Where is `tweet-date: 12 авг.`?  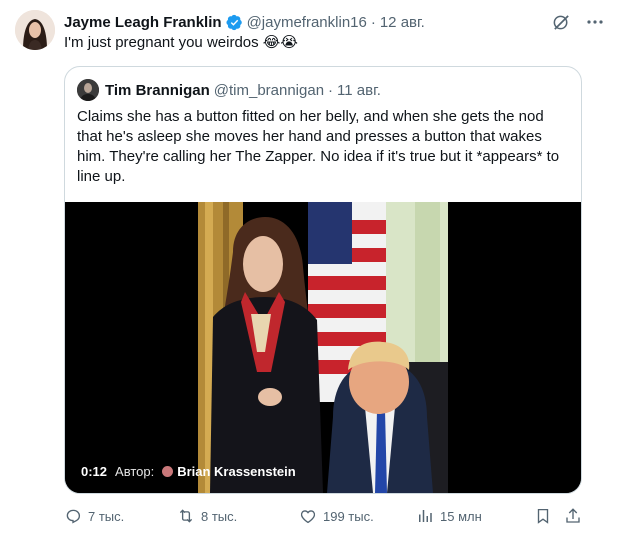 tweet-date: 12 авг. is located at coordinates (402, 22).